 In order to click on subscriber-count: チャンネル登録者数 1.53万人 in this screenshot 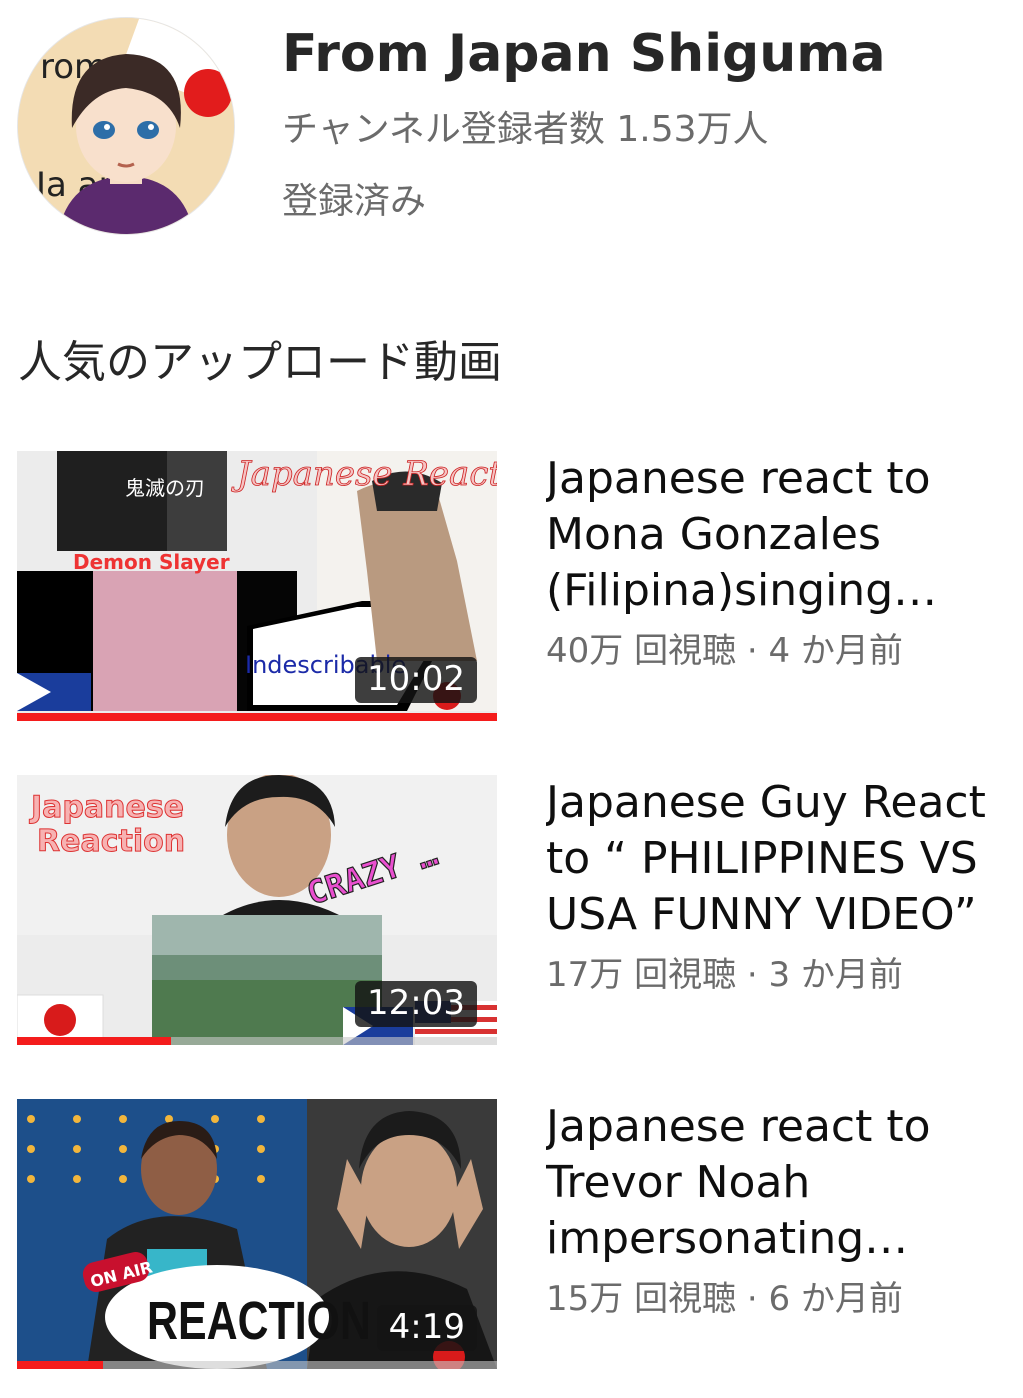, I will do `click(525, 129)`.